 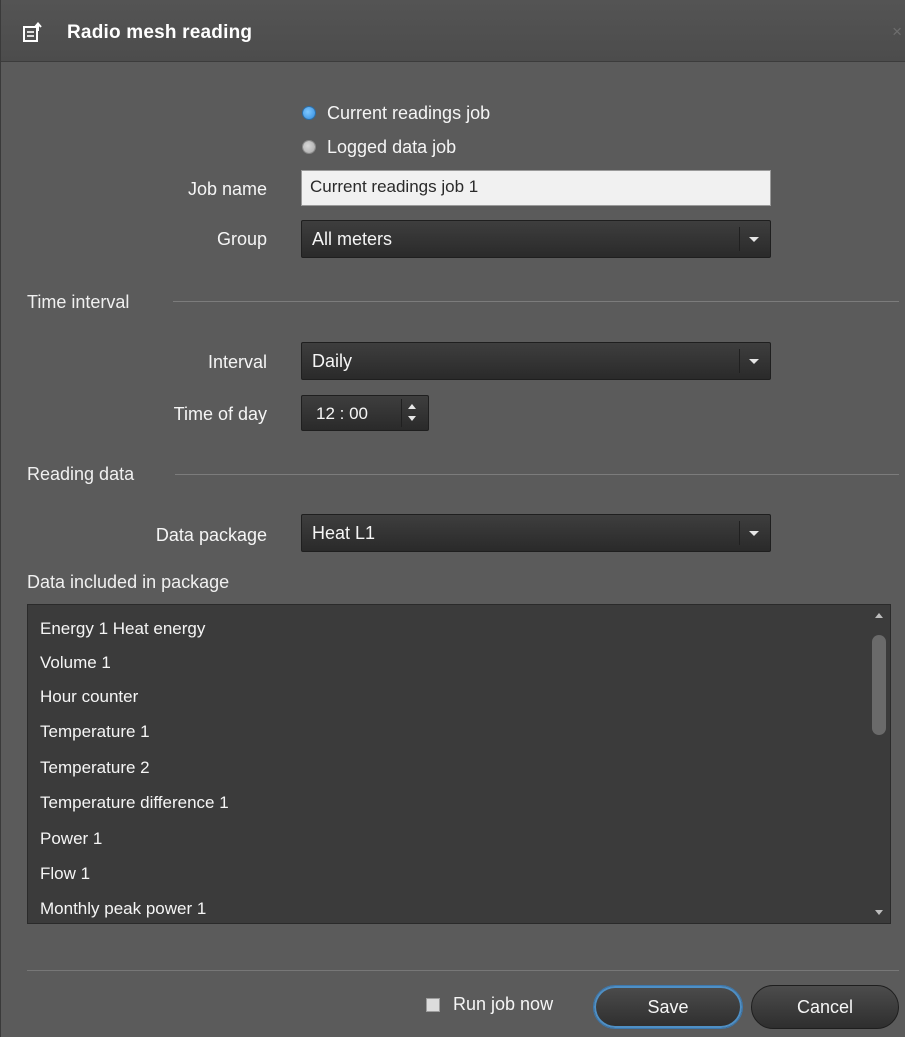 I want to click on list-item: Temperature difference 1, so click(x=134, y=803).